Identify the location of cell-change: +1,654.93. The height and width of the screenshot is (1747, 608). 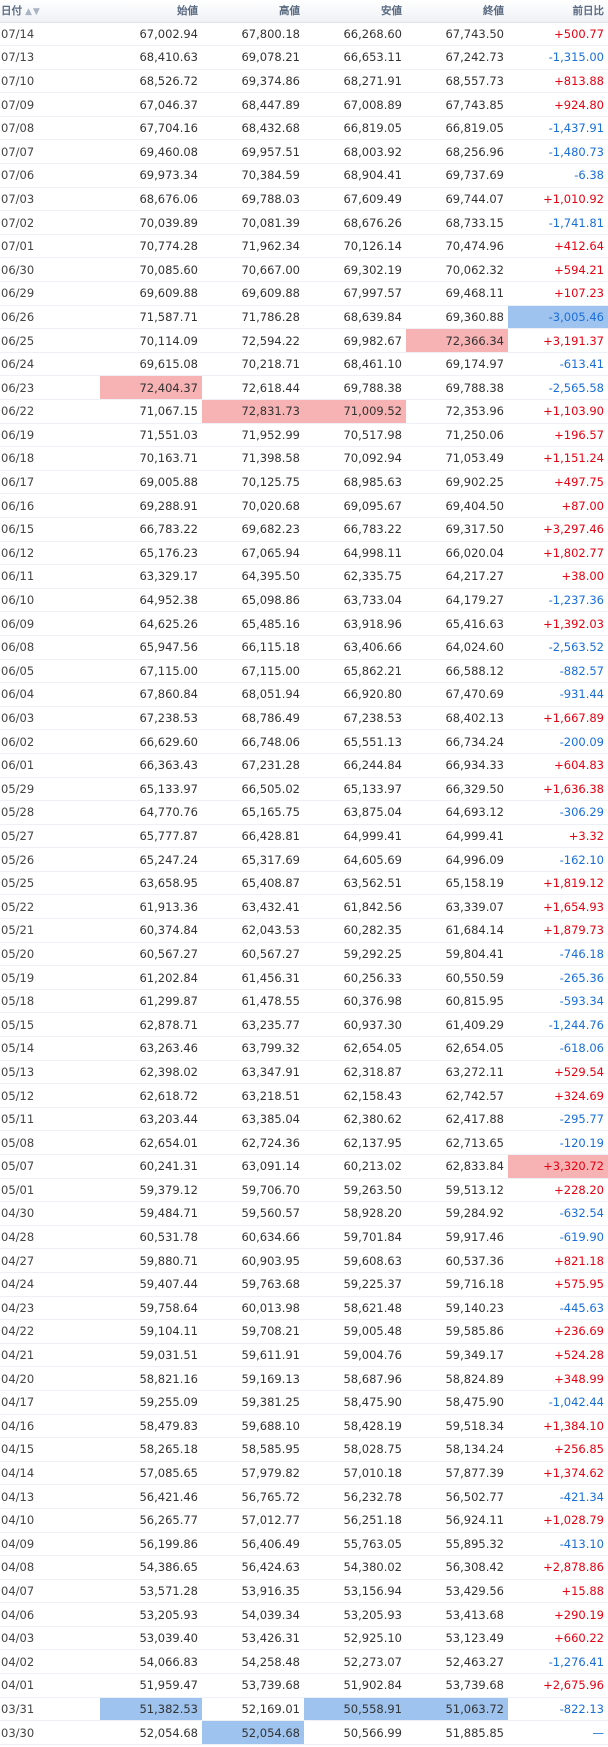
(558, 907).